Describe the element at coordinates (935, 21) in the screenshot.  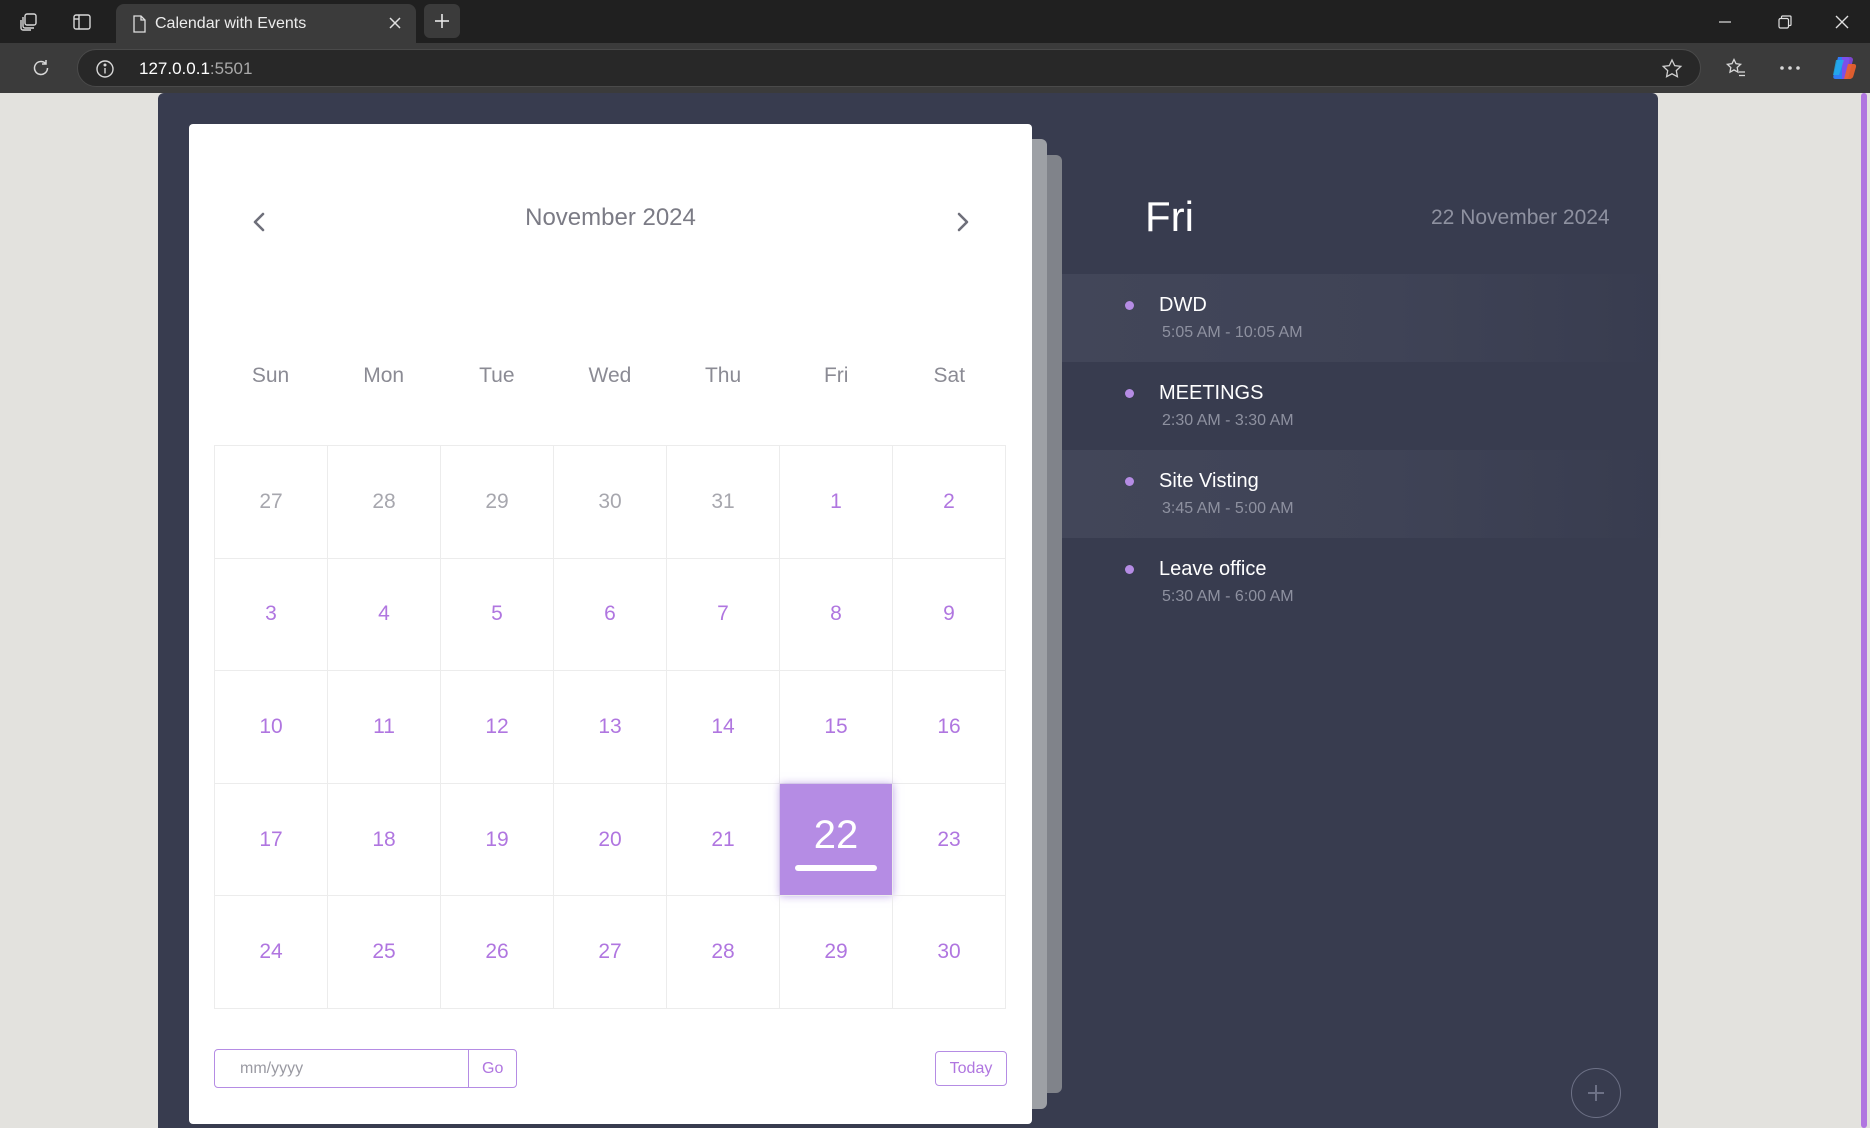
I see `browser-tab-bar: Calendar with Events` at that location.